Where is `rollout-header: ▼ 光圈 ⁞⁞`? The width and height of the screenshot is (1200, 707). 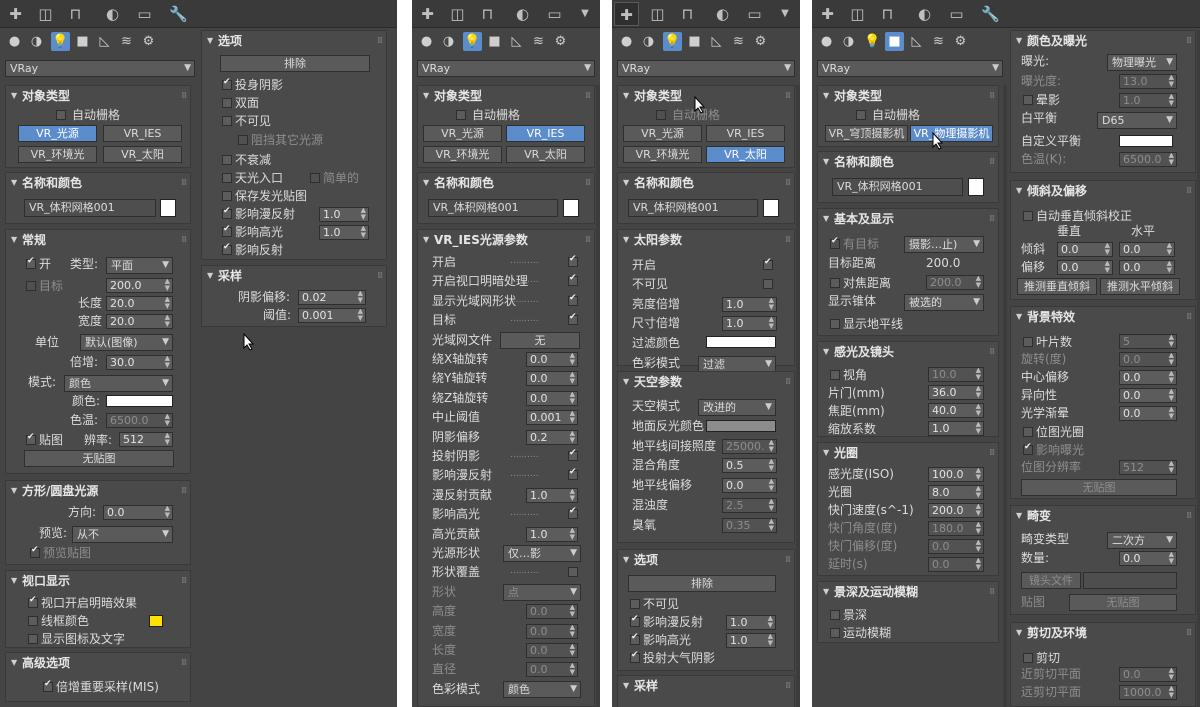 rollout-header: ▼ 光圈 ⁞⁞ is located at coordinates (908, 453).